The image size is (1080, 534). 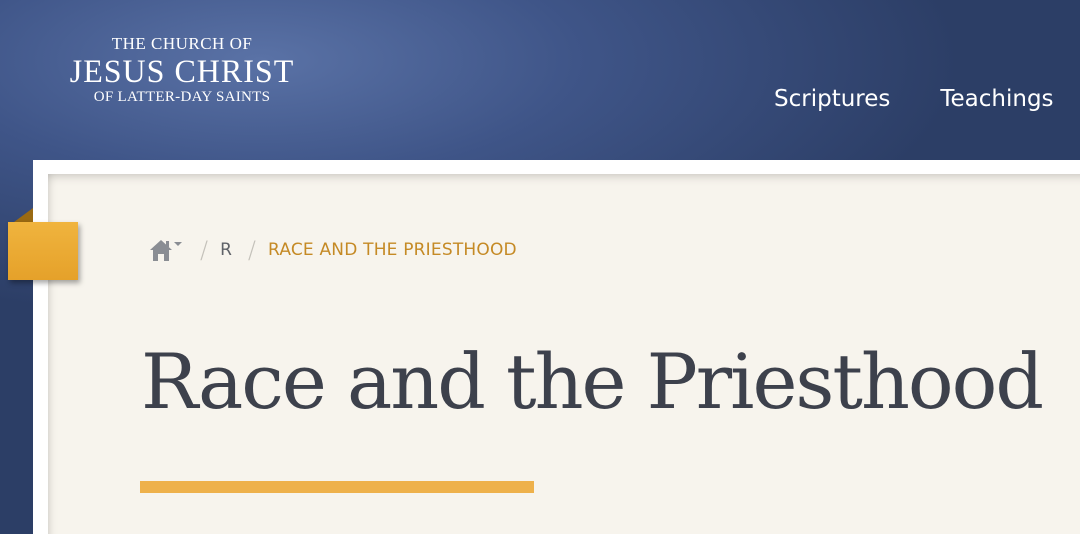 What do you see at coordinates (182, 43) in the screenshot?
I see `logo-line-1: The Church of` at bounding box center [182, 43].